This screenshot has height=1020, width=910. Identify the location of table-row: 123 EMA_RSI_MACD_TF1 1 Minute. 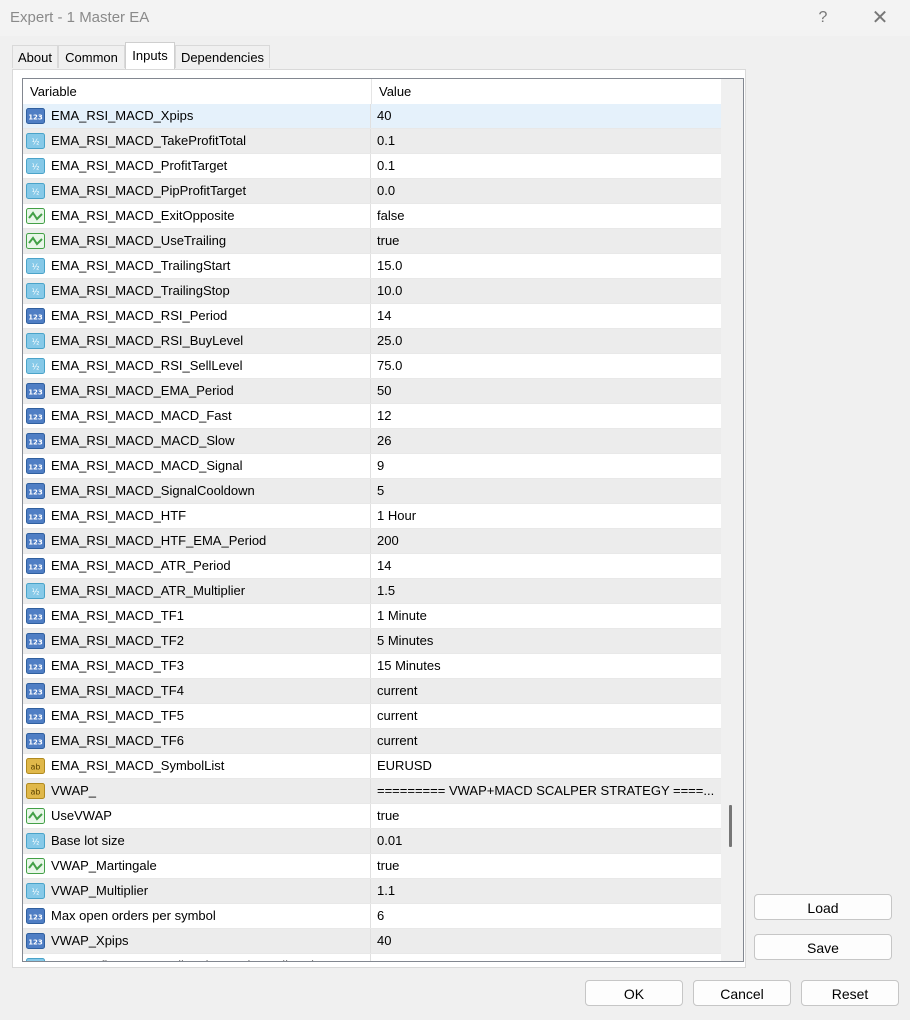
(372, 616).